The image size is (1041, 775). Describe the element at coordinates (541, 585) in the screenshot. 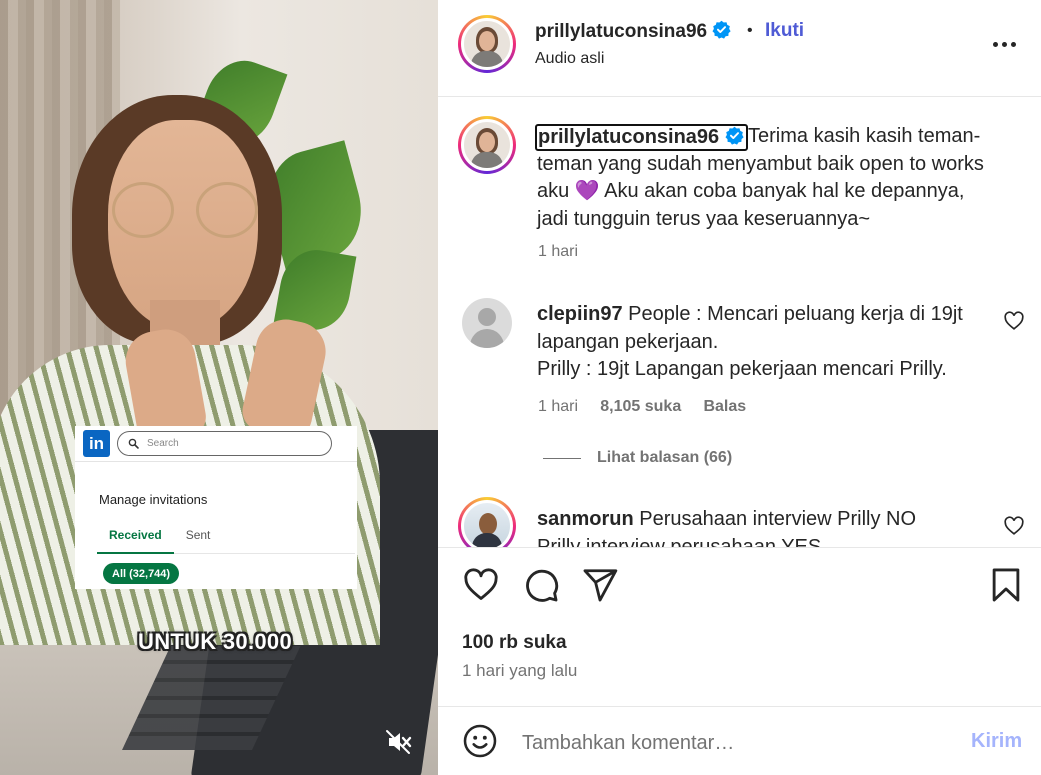

I see `comment-bubble-icon` at that location.